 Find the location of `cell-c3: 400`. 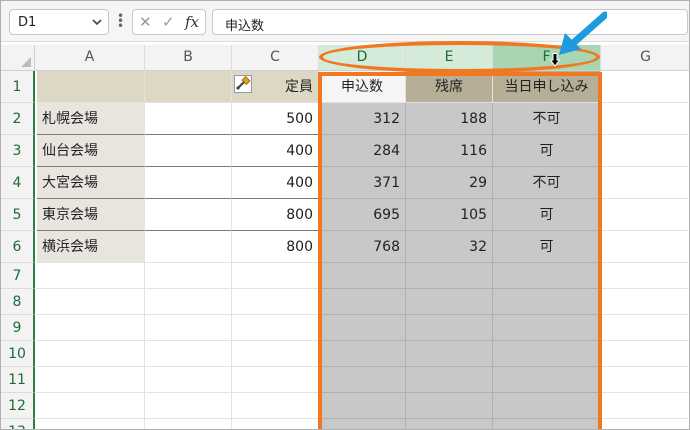

cell-c3: 400 is located at coordinates (275, 151).